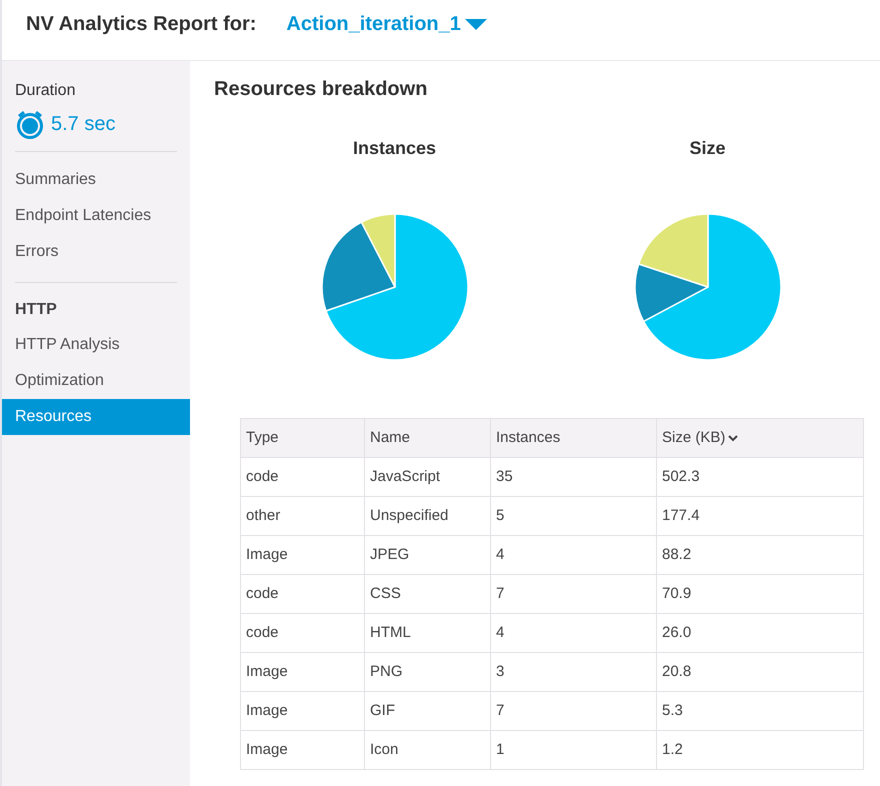 The height and width of the screenshot is (786, 880). What do you see at coordinates (760, 633) in the screenshot?
I see `table-cell: 26.0` at bounding box center [760, 633].